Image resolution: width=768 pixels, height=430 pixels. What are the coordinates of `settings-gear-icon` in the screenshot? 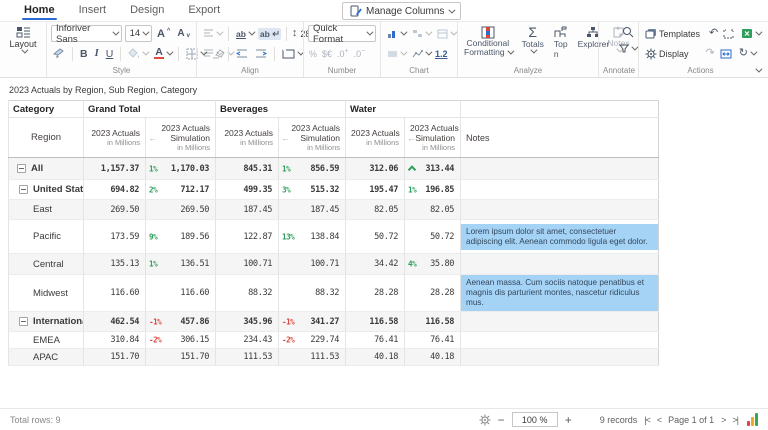 It's located at (485, 420).